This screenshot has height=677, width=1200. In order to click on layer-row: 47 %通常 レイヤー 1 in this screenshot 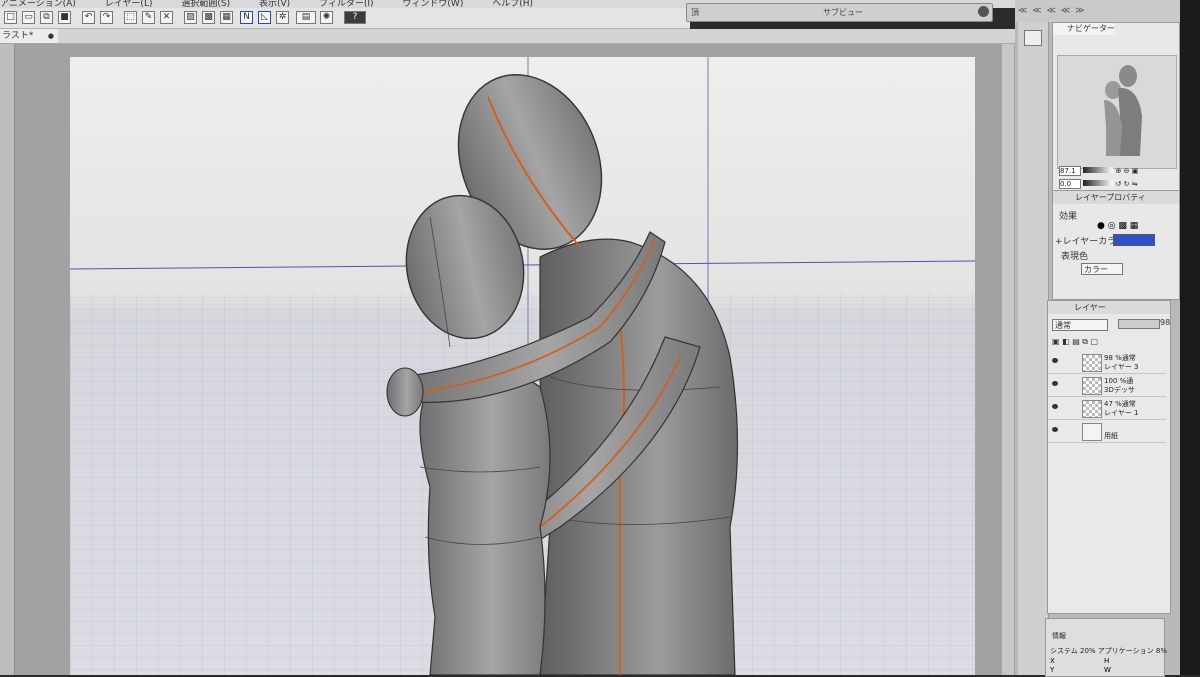, I will do `click(1107, 408)`.